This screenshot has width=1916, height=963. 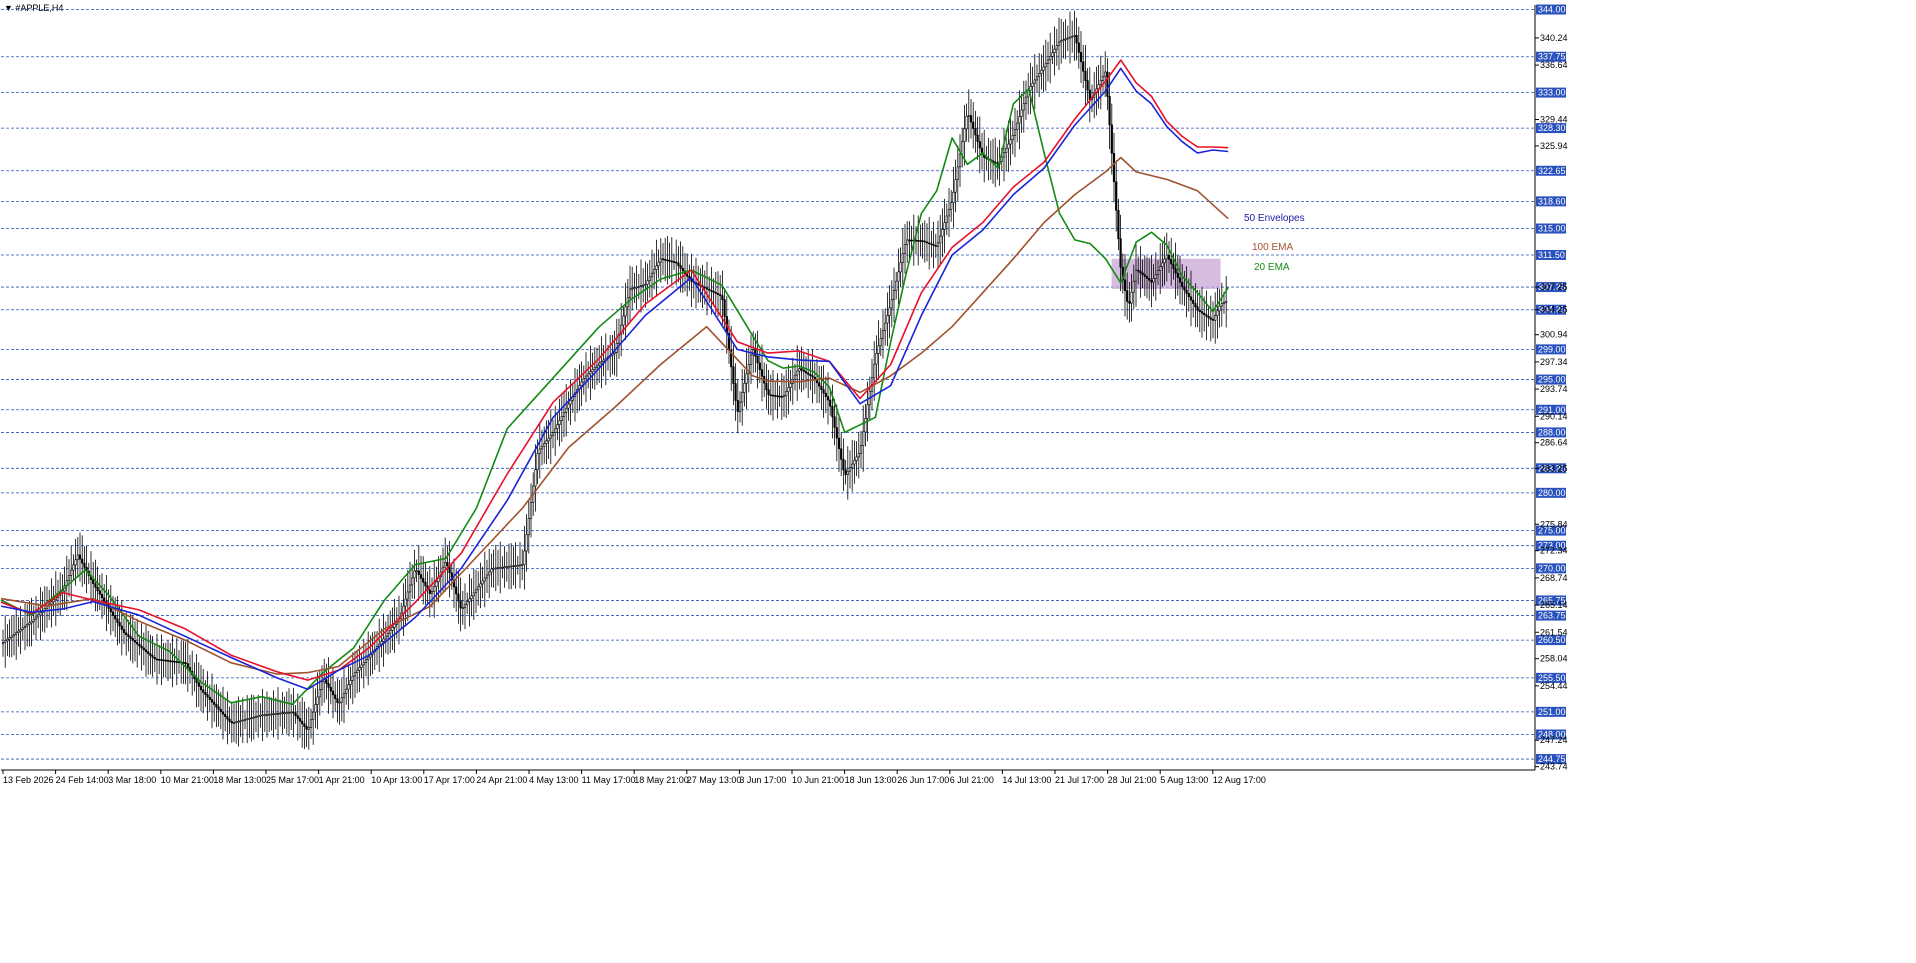 I want to click on y-tick-label: 307.25, so click(x=1554, y=287).